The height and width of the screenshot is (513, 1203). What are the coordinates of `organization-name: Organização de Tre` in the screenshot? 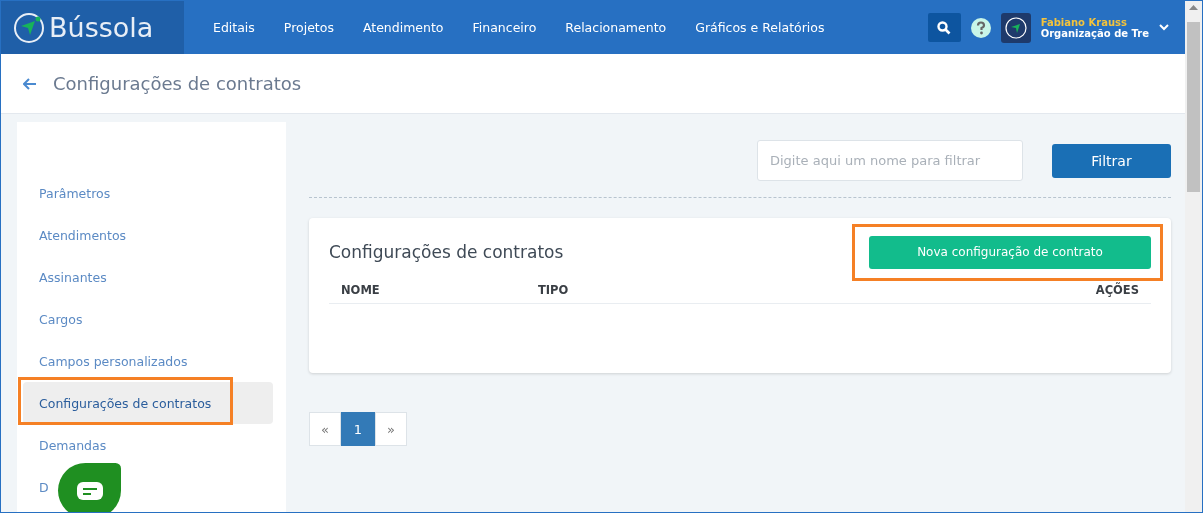 It's located at (1094, 33).